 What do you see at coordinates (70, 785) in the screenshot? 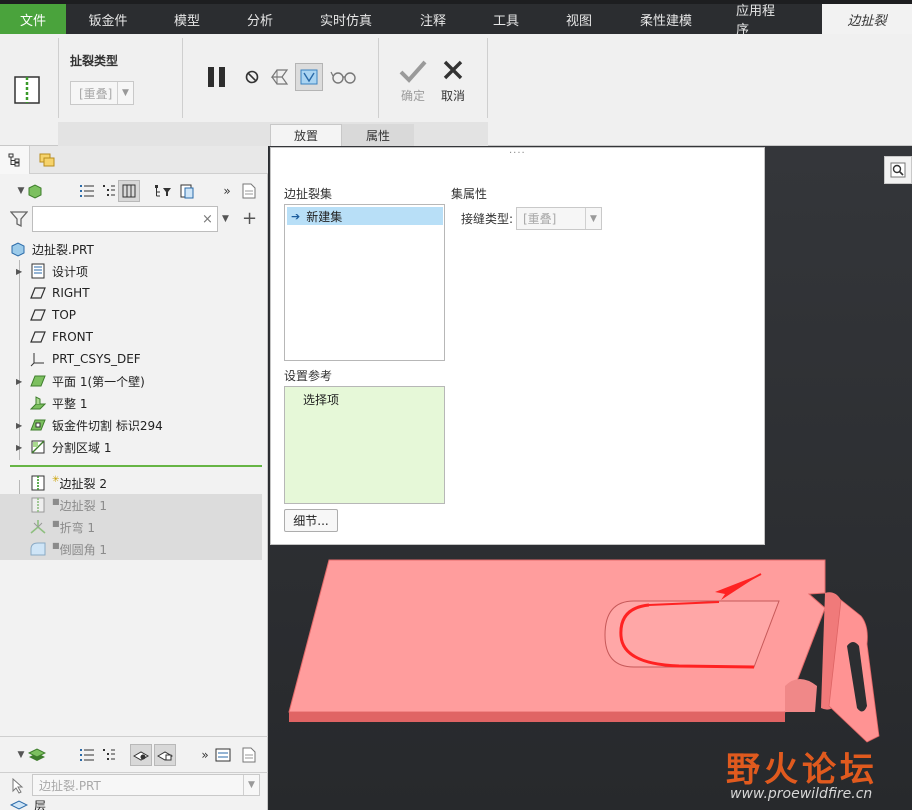
I see `layer-model-value: 边扯裂.PRT` at bounding box center [70, 785].